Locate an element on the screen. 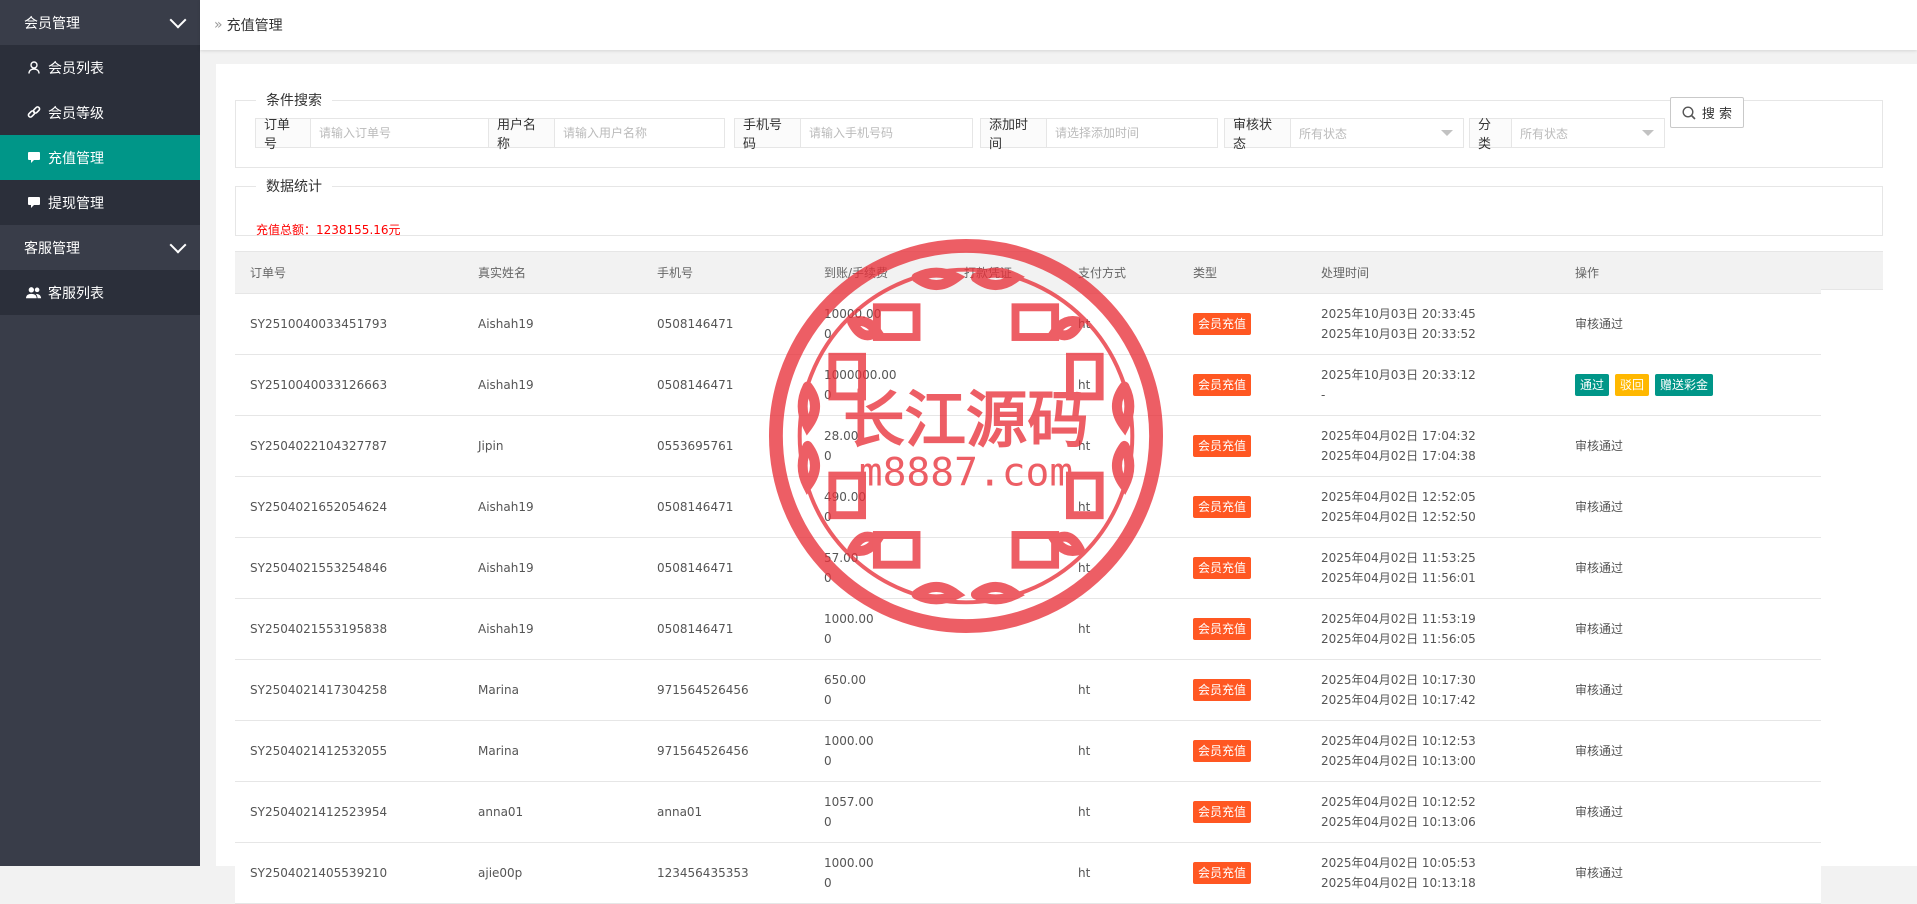 The height and width of the screenshot is (904, 1917). add-time-input is located at coordinates (1132, 133).